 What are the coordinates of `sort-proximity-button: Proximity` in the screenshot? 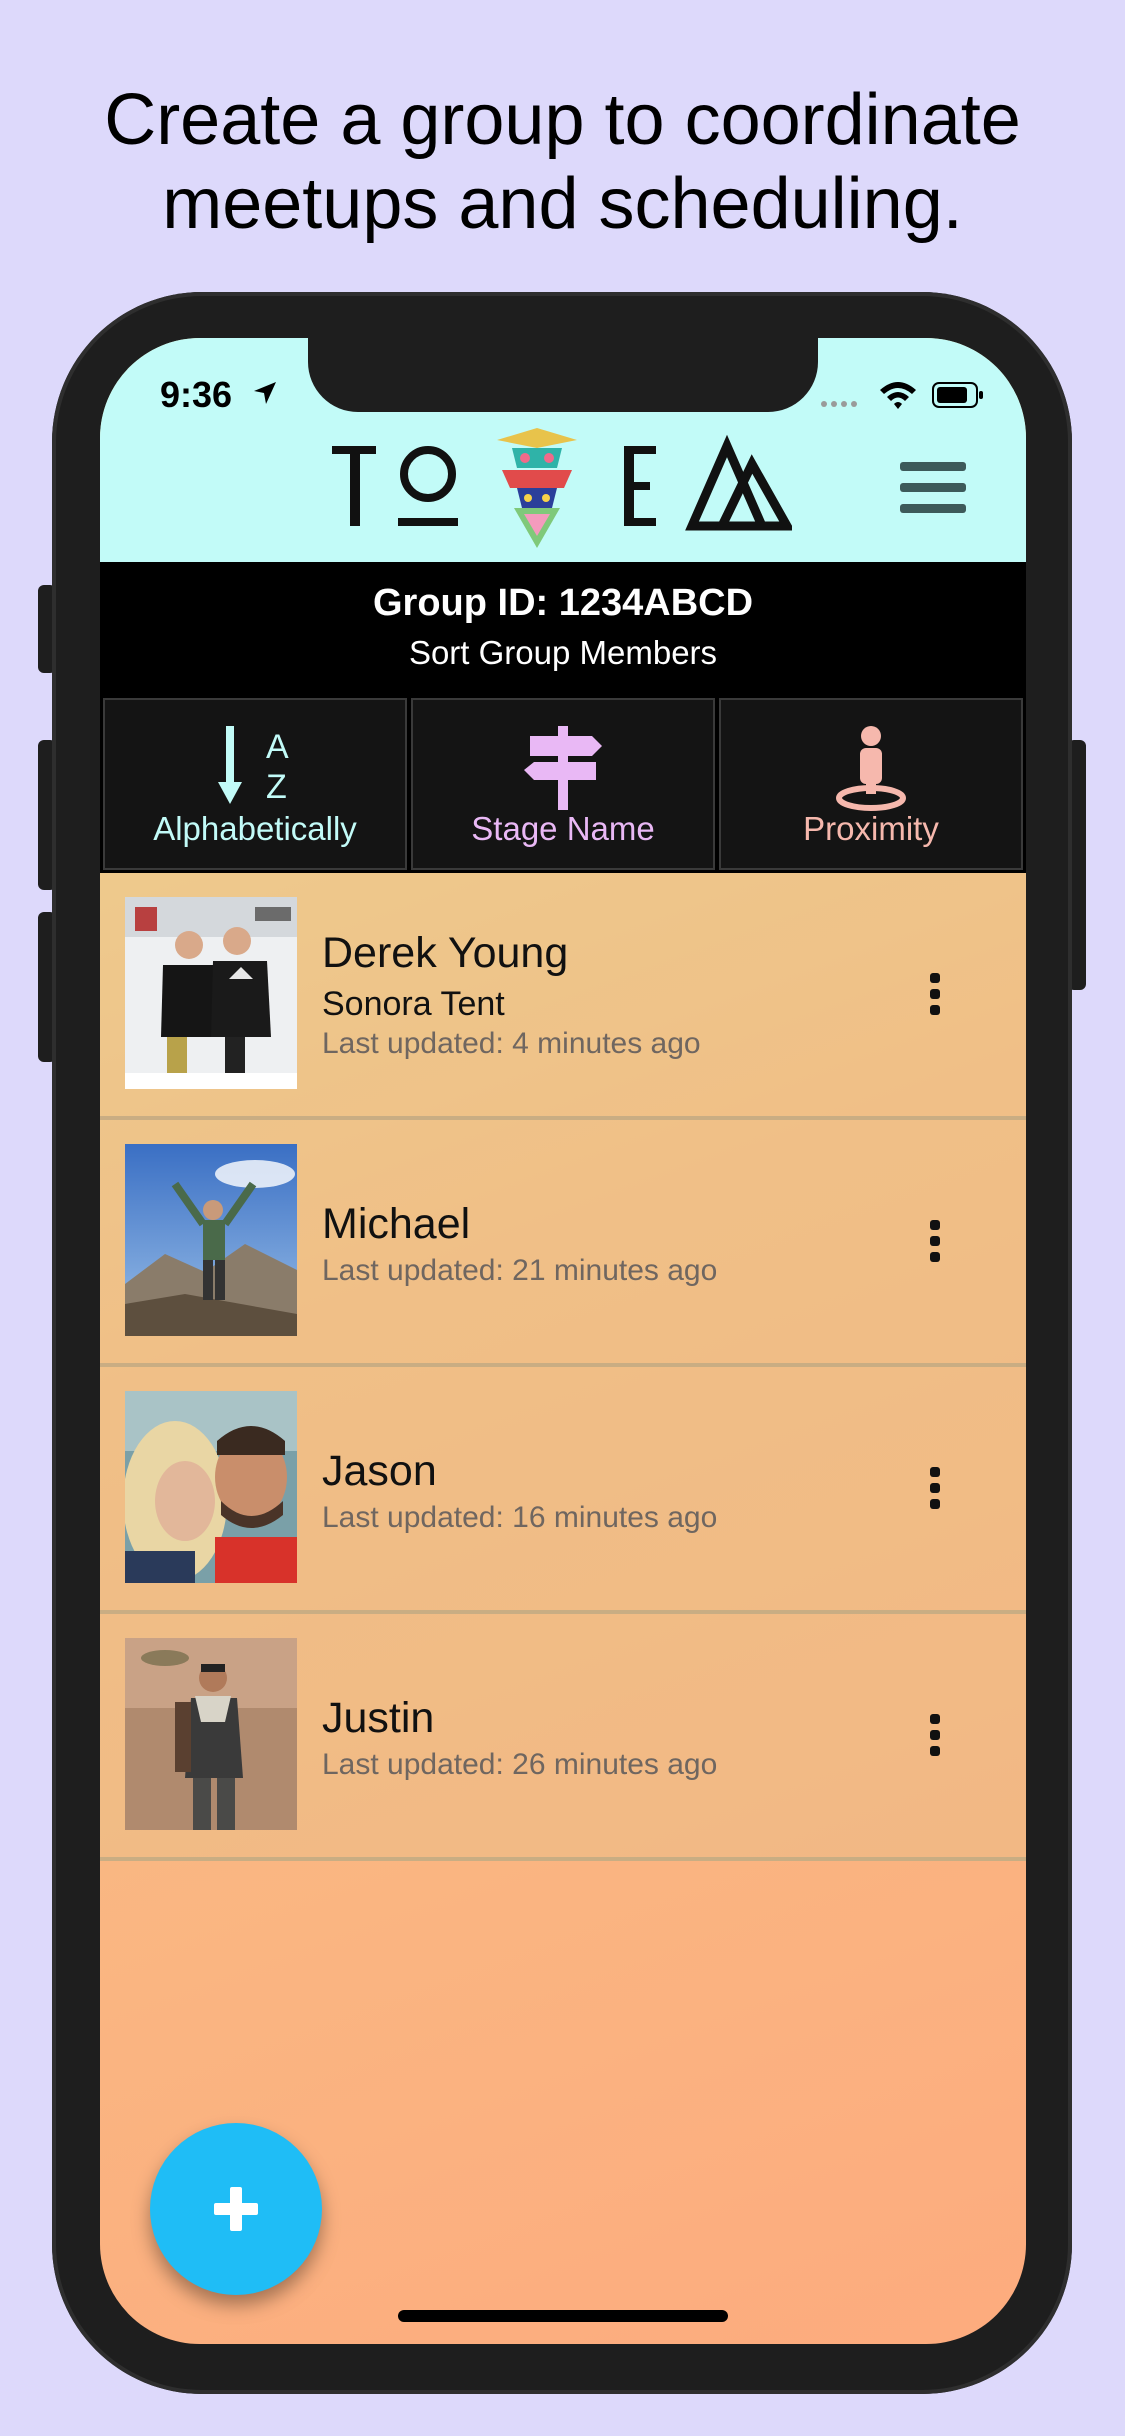 It's located at (871, 784).